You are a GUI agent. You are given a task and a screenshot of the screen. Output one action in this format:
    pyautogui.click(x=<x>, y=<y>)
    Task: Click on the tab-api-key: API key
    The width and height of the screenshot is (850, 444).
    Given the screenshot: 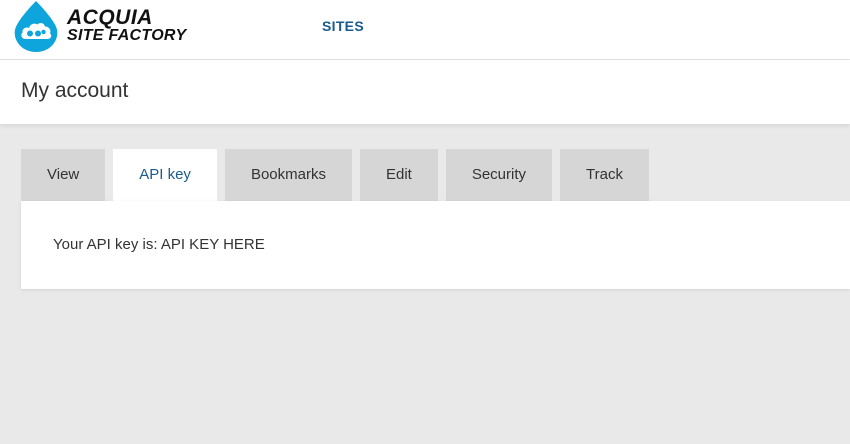 What is the action you would take?
    pyautogui.click(x=165, y=175)
    